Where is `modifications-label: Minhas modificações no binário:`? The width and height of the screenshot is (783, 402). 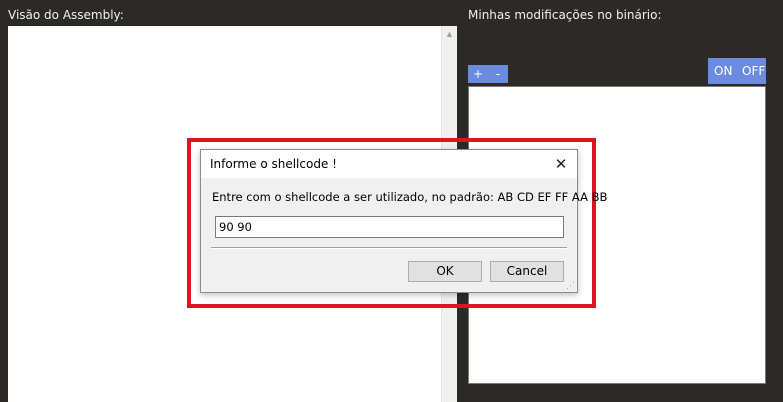 modifications-label: Minhas modificações no binário: is located at coordinates (565, 15).